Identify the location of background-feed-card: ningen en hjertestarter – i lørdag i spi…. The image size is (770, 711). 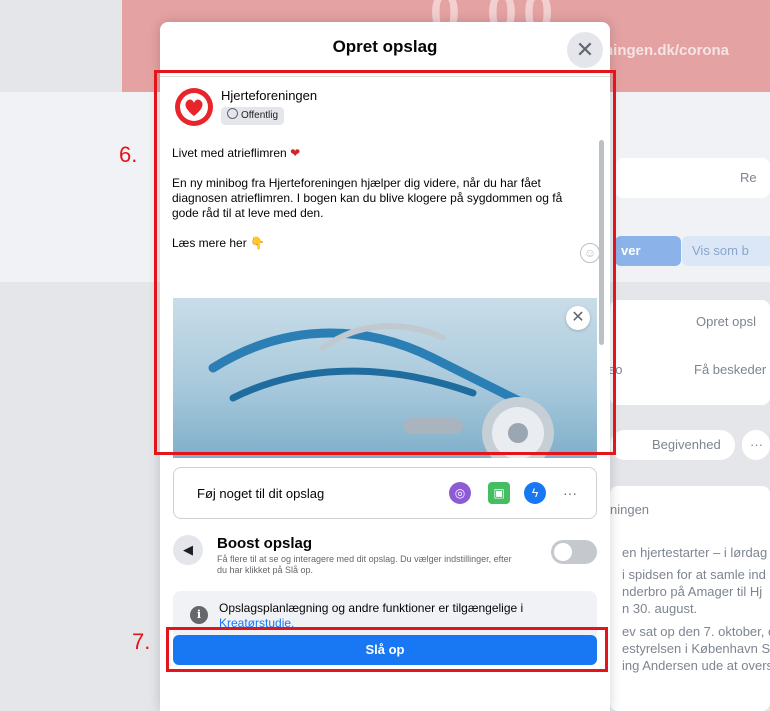
(690, 598).